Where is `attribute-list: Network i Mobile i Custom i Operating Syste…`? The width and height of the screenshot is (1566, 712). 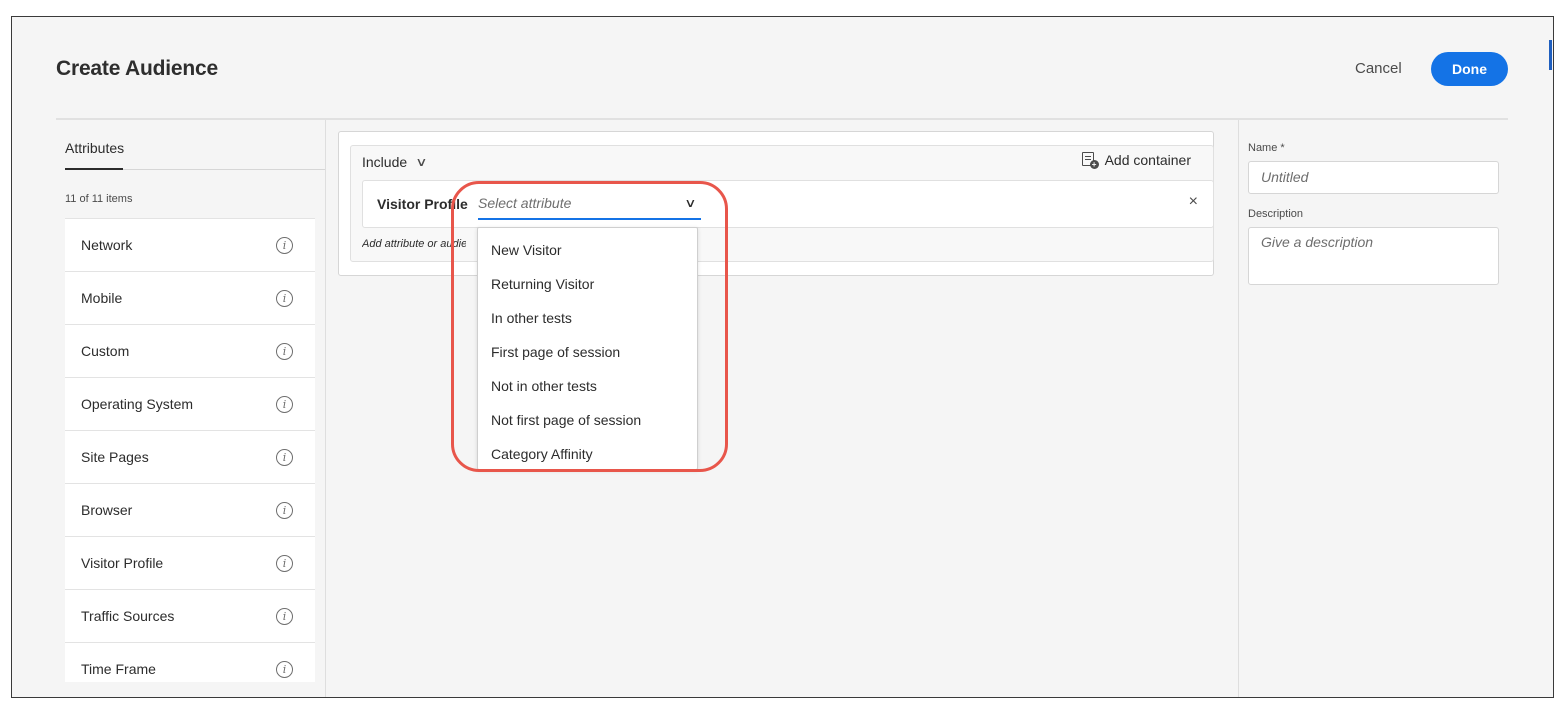
attribute-list: Network i Mobile i Custom i Operating Syste… is located at coordinates (190, 450).